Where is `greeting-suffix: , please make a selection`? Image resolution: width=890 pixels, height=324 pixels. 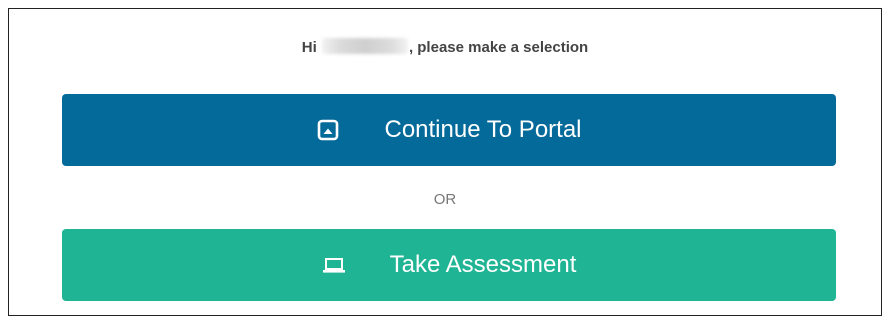 greeting-suffix: , please make a selection is located at coordinates (498, 47).